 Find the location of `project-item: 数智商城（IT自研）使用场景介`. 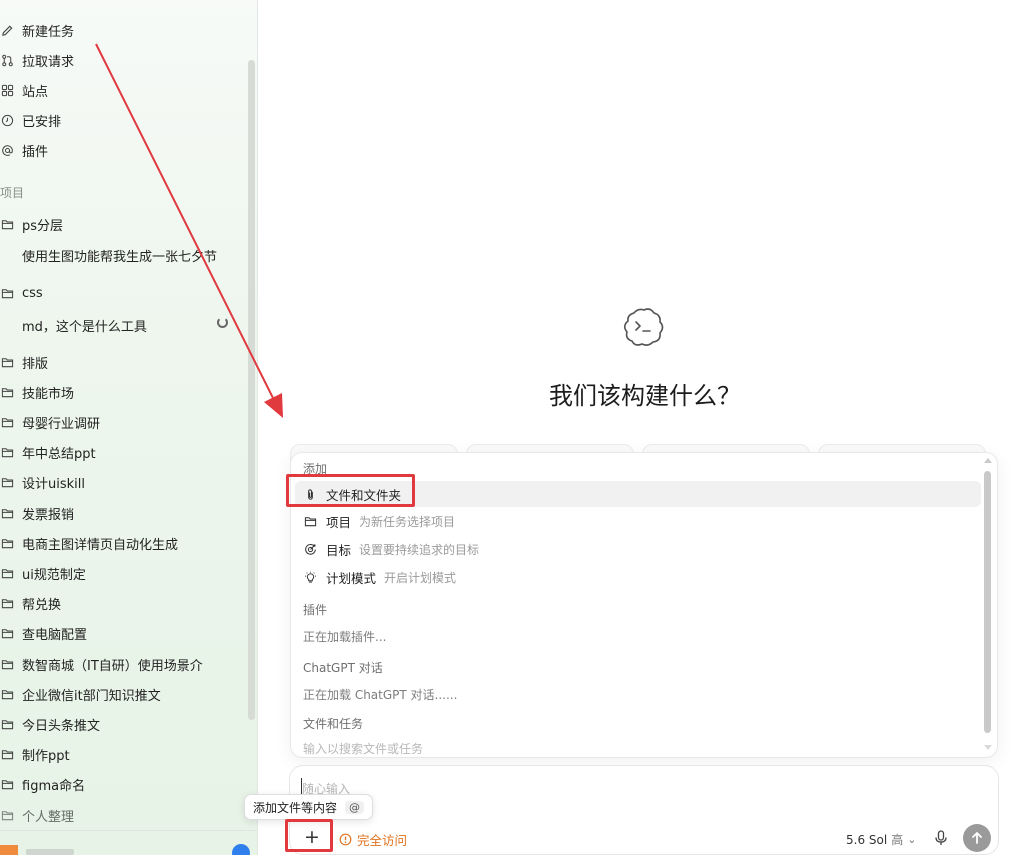

project-item: 数智商城（IT自研）使用场景介 is located at coordinates (101, 664).